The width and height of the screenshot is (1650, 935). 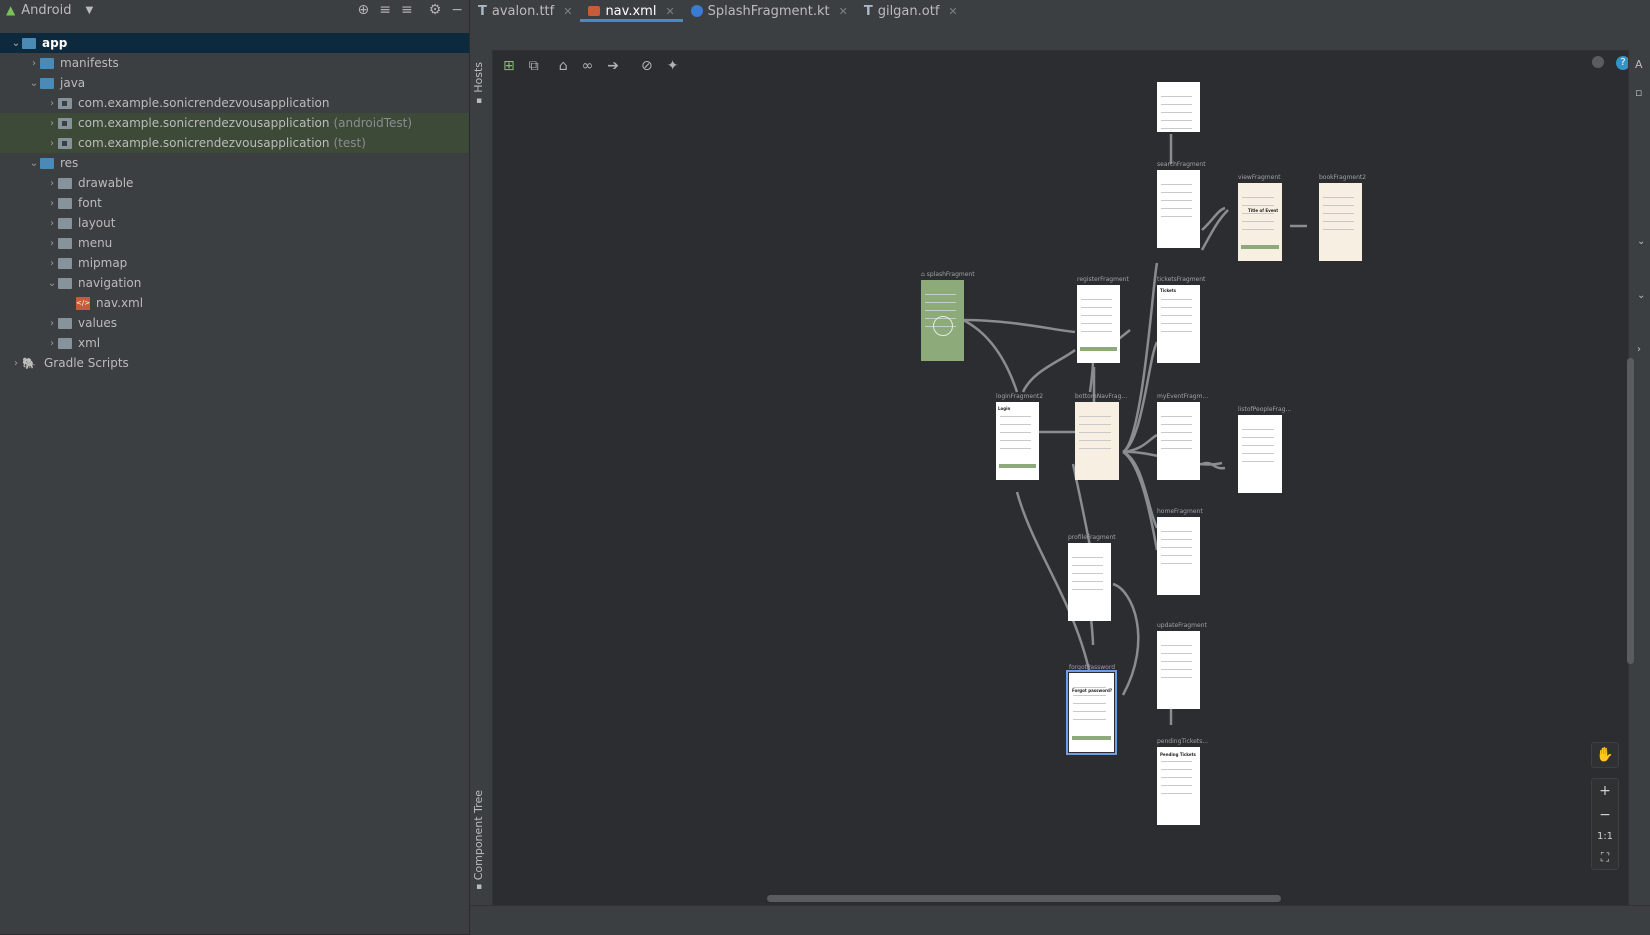 What do you see at coordinates (1638, 92) in the screenshot?
I see `panel-icon: ▫` at bounding box center [1638, 92].